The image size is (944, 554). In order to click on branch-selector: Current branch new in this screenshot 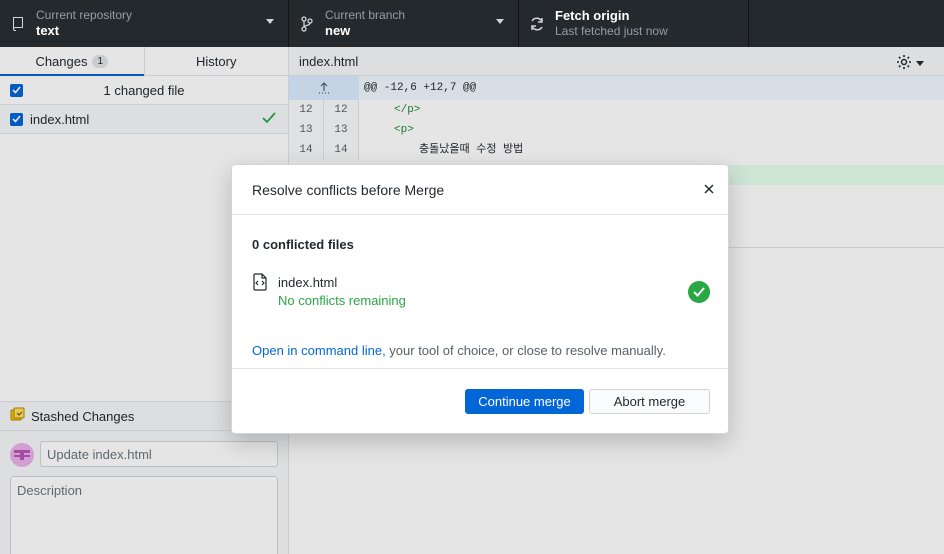, I will do `click(404, 23)`.